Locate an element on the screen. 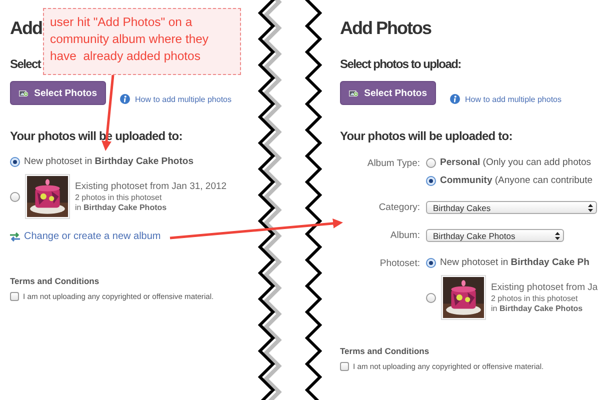 The height and width of the screenshot is (400, 600). change-album-link: Change or create a new album is located at coordinates (85, 236).